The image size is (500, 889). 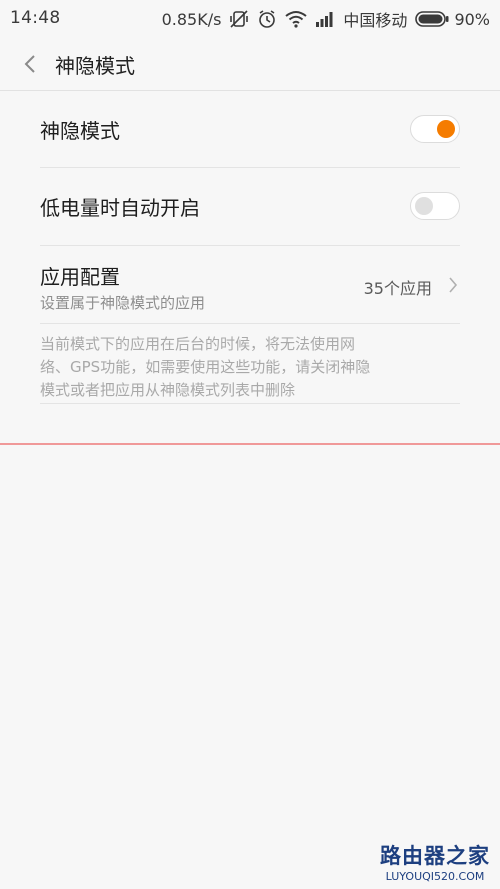 I want to click on note-line: 络、GPS功能，如需要使用这些功能，请关闭神隐, so click(x=205, y=367).